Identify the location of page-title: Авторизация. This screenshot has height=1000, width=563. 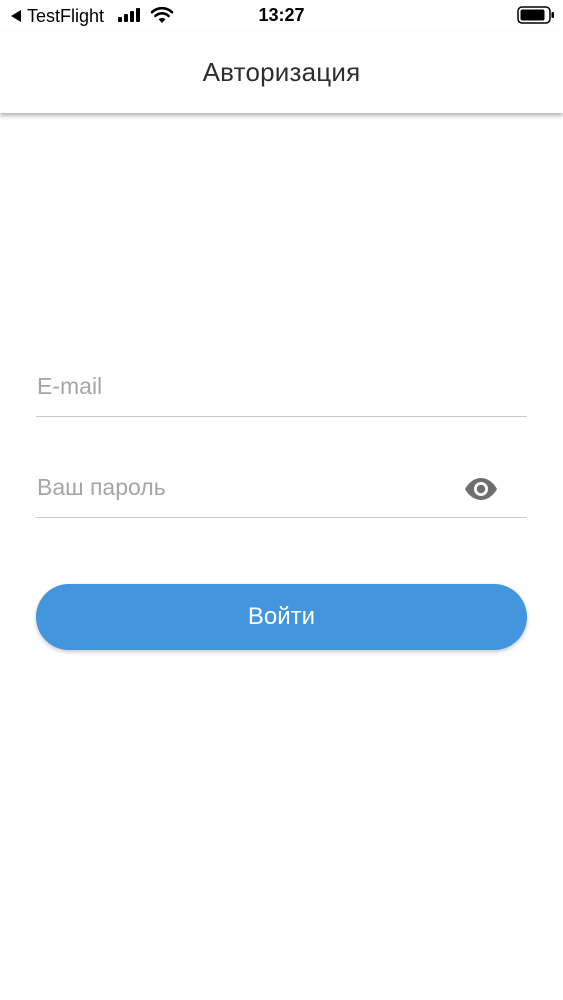
(281, 72).